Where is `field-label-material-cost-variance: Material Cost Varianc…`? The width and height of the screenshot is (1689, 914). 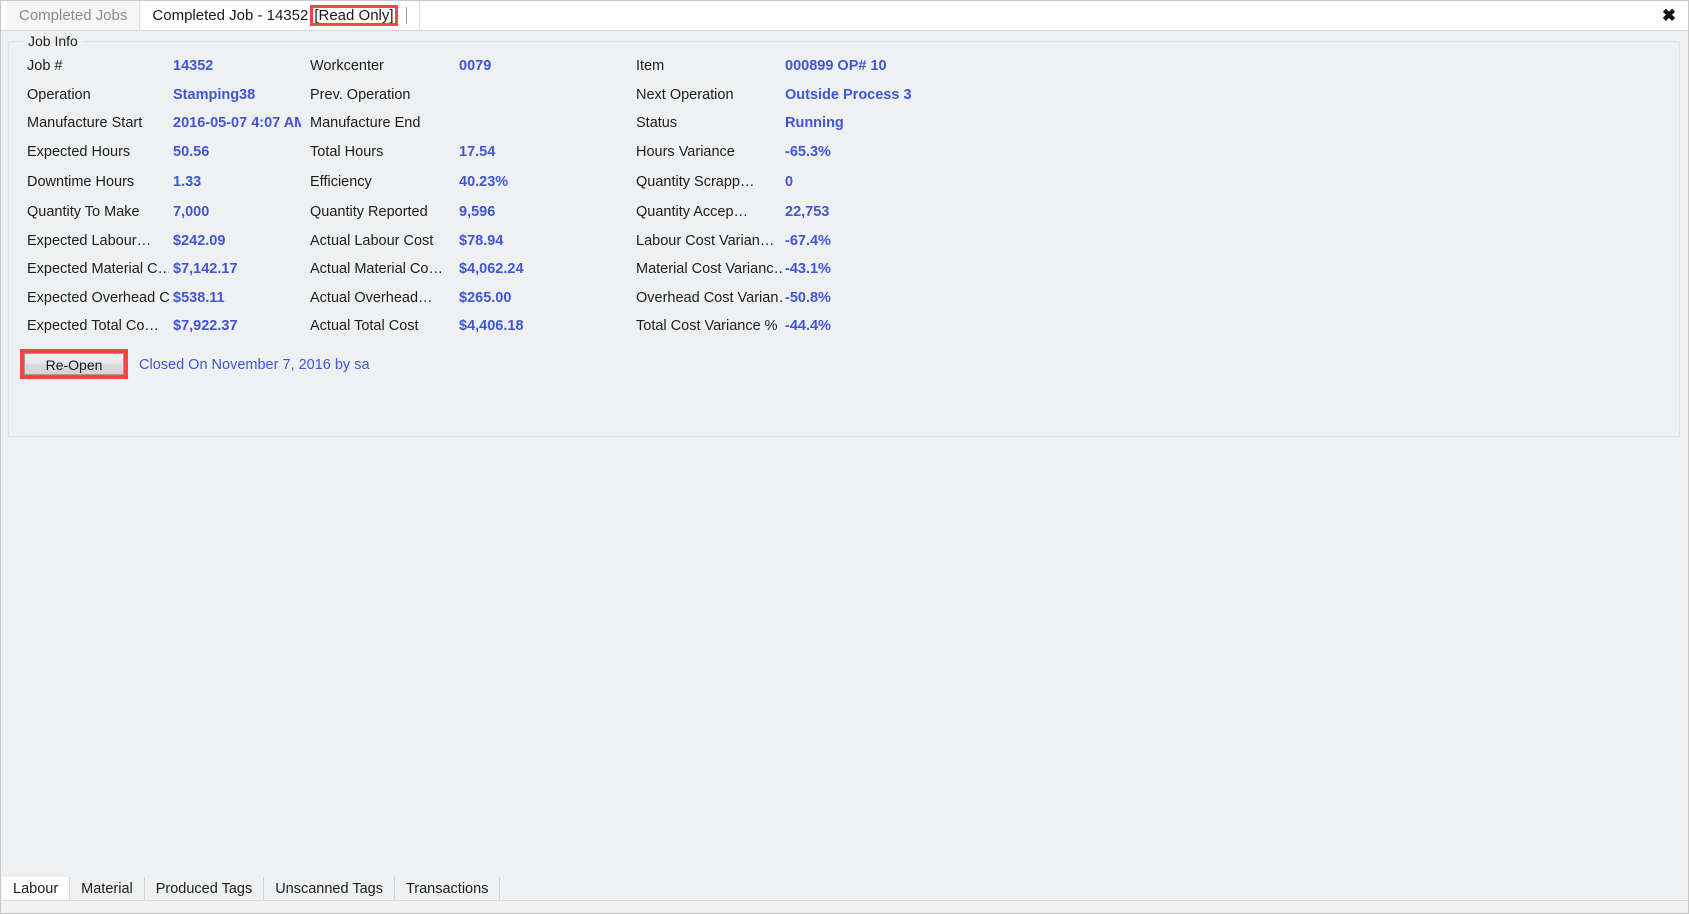
field-label-material-cost-variance: Material Cost Varianc… is located at coordinates (710, 269).